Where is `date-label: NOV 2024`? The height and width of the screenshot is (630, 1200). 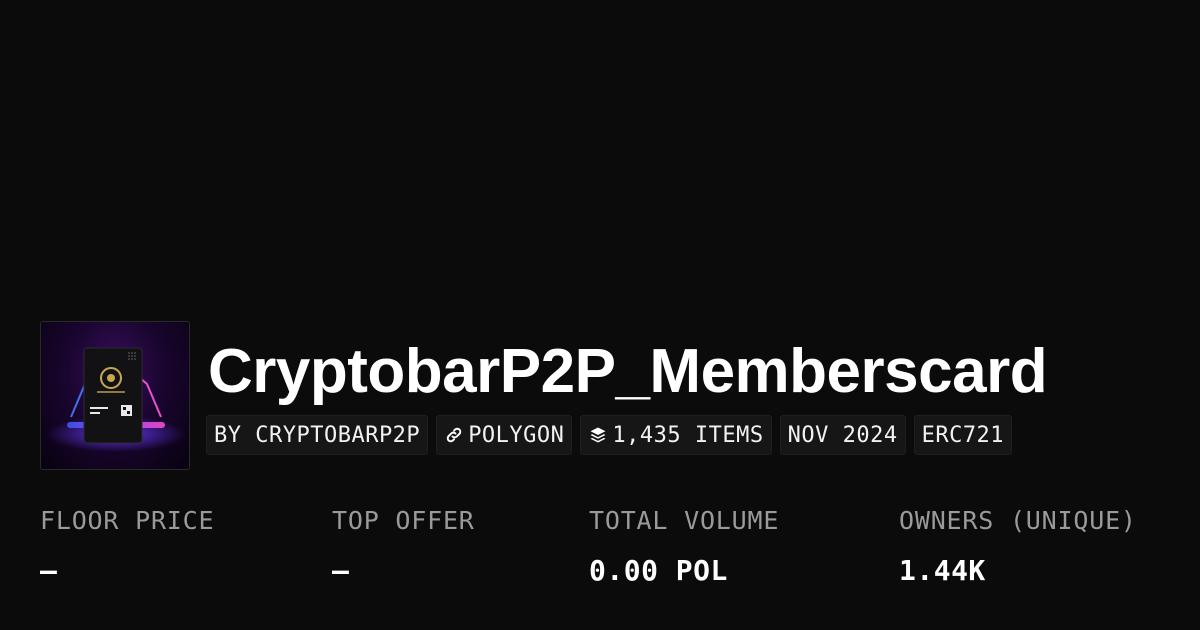 date-label: NOV 2024 is located at coordinates (842, 435).